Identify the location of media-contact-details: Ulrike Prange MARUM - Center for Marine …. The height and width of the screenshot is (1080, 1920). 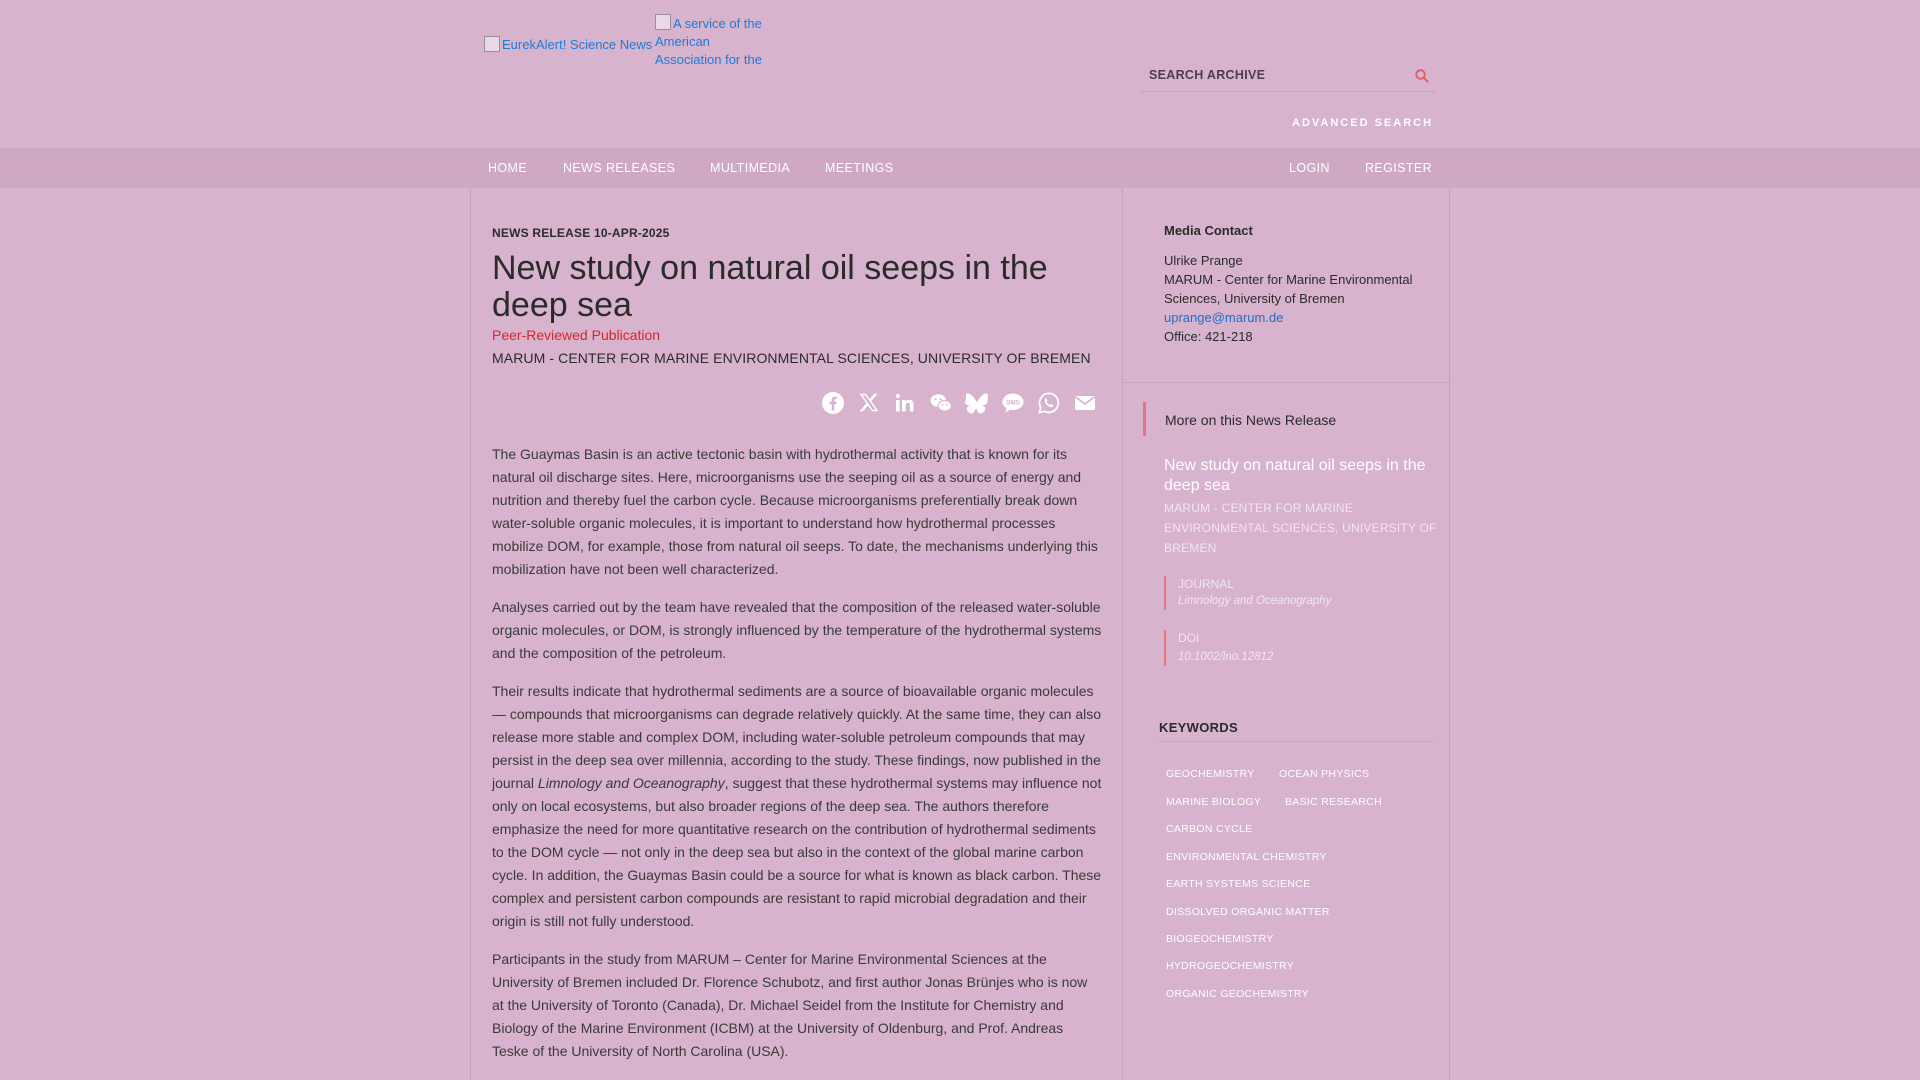
(1299, 298).